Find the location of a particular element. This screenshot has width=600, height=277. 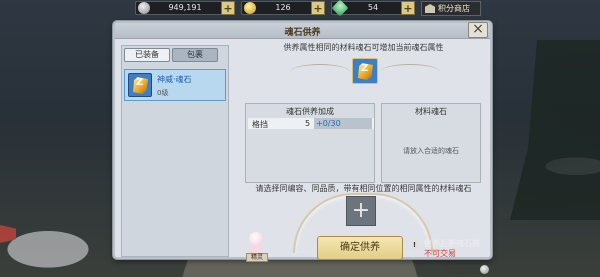

cost-value: 100,000 is located at coordinates (462, 270).